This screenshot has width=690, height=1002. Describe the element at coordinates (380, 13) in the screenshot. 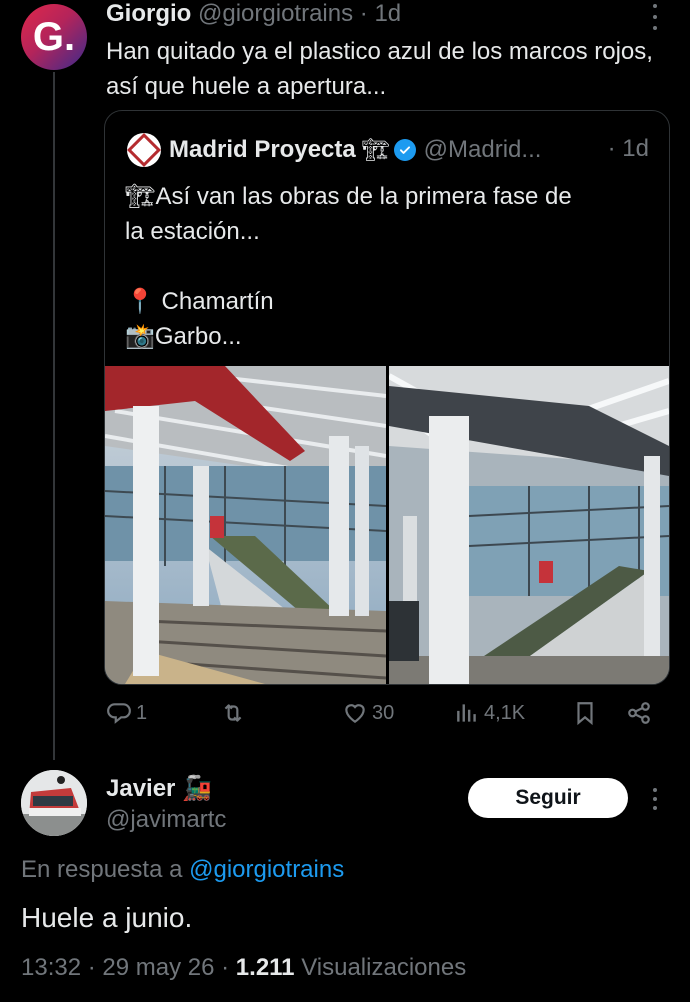

I see `tweet1-time: · 1d` at that location.